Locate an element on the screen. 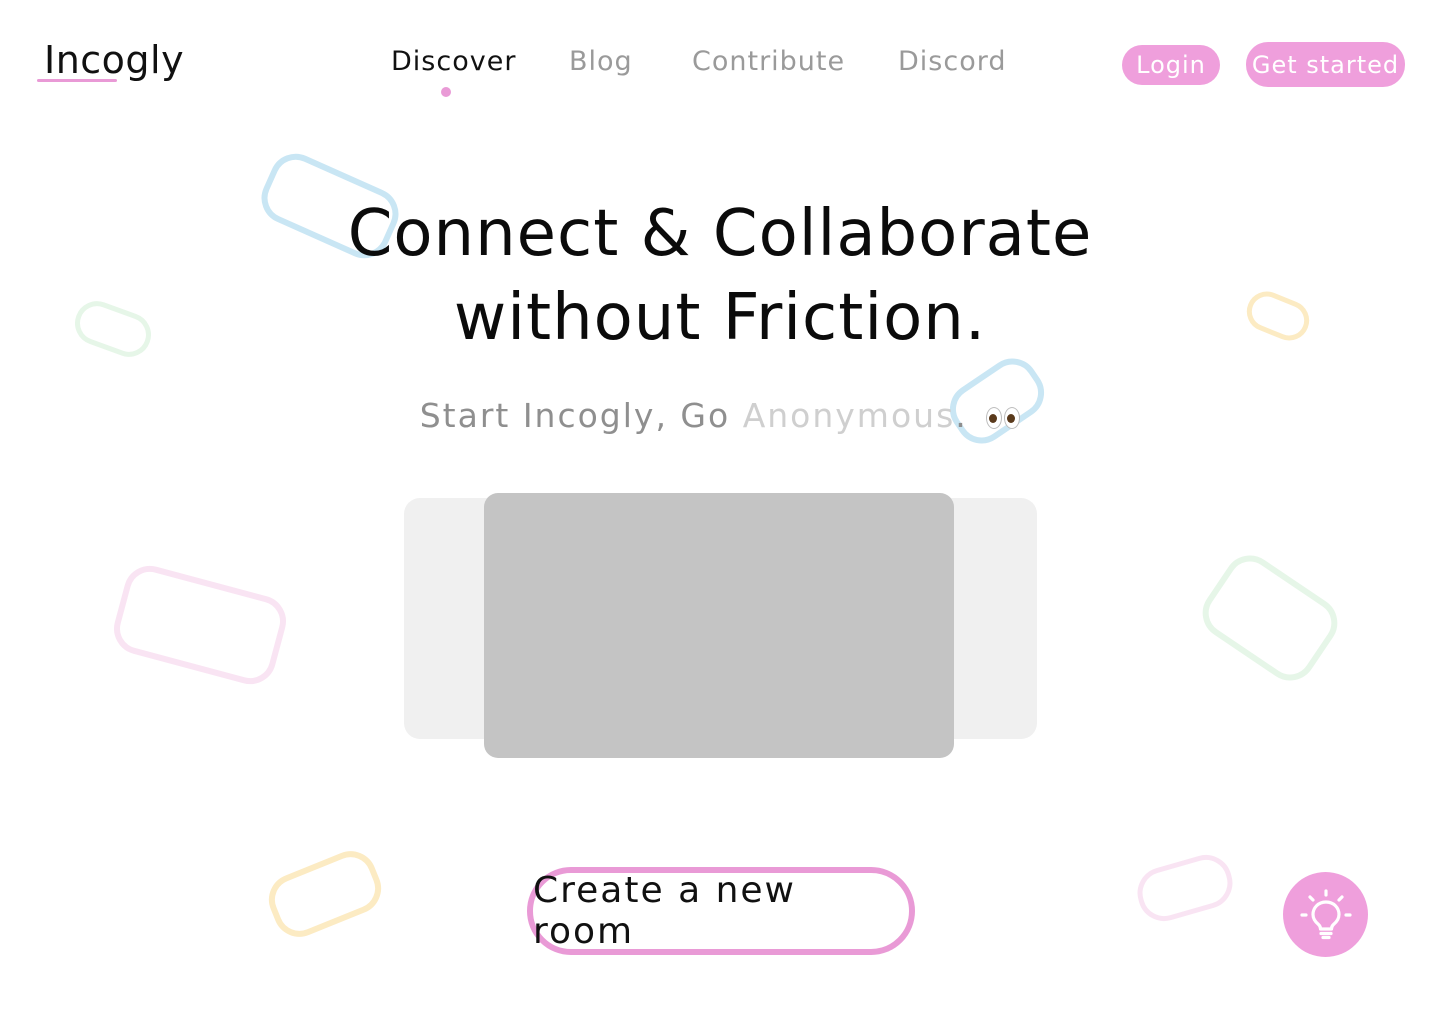 Image resolution: width=1440 pixels, height=1024 pixels. decor-pill-yellow-bottom is located at coordinates (325, 894).